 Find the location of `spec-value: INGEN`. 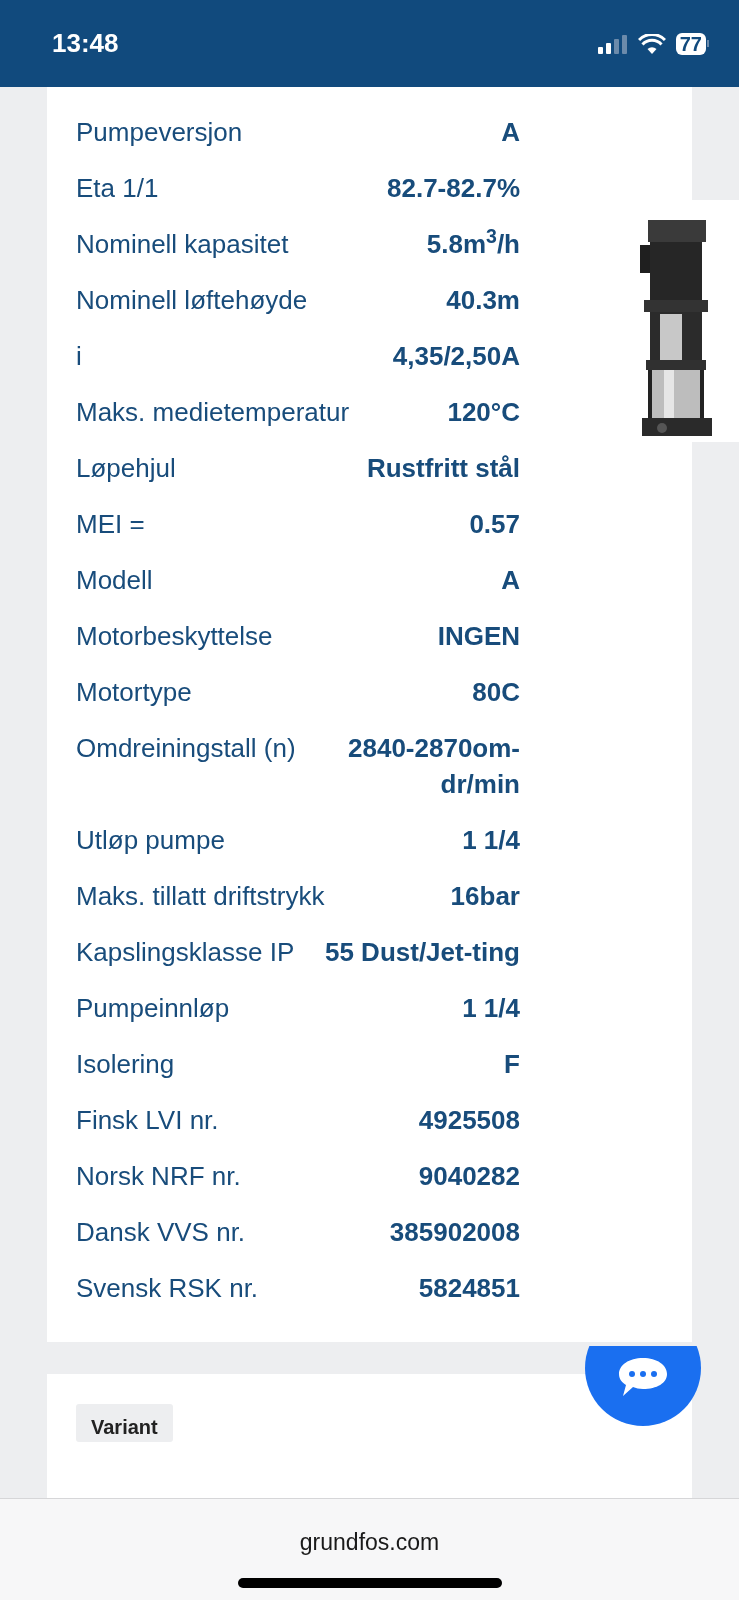

spec-value: INGEN is located at coordinates (478, 636).